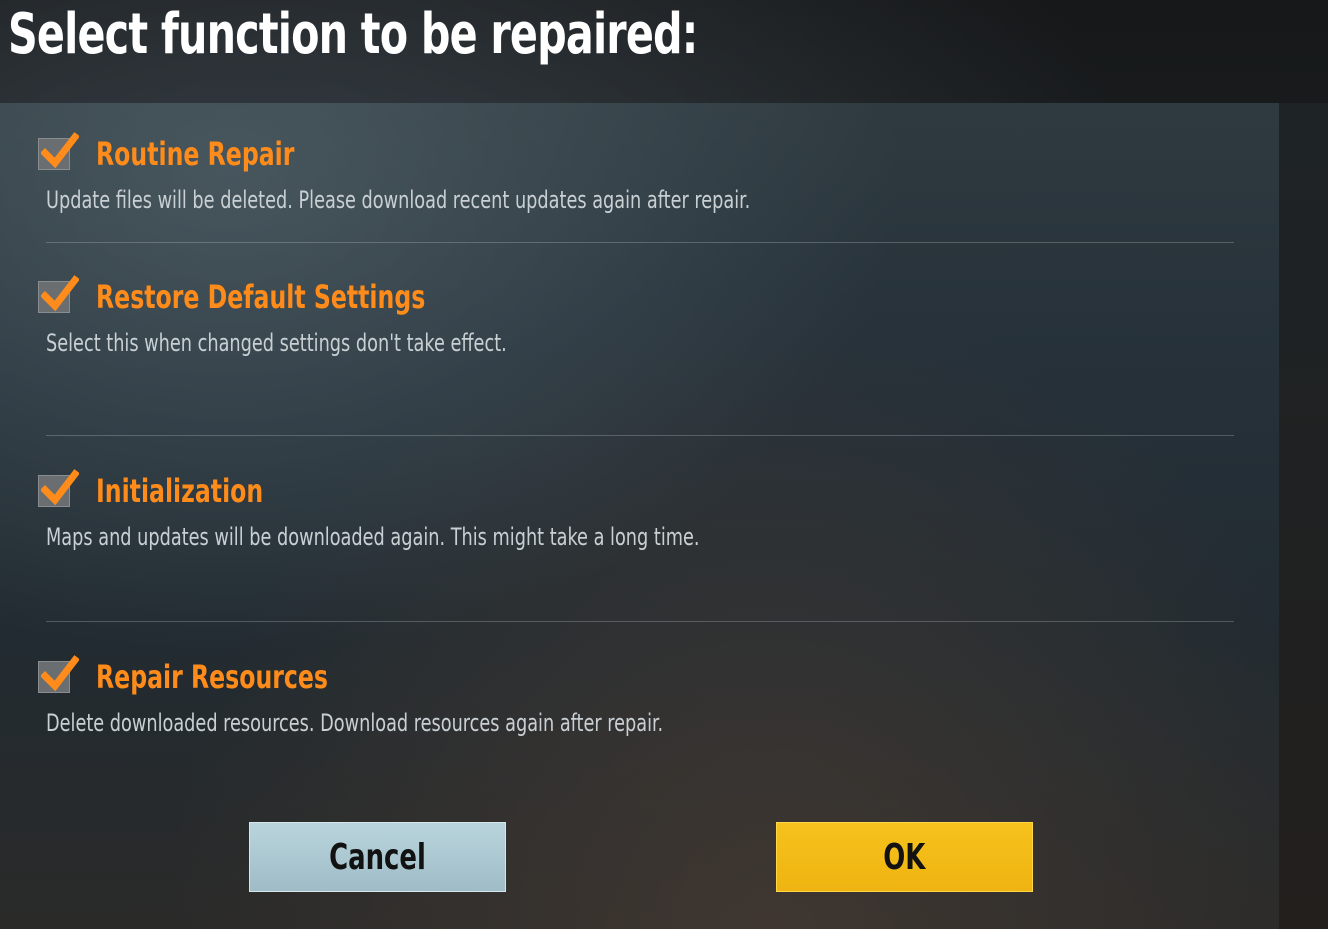 The width and height of the screenshot is (1328, 929). I want to click on checkbox-initialization, so click(58, 488).